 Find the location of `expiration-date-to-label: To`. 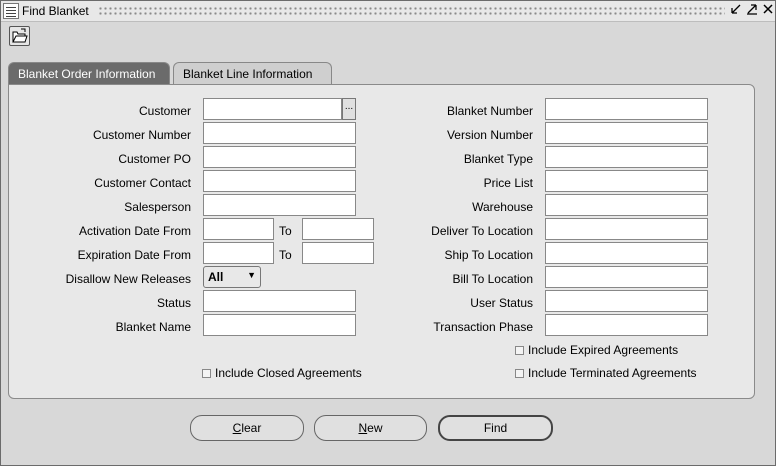

expiration-date-to-label: To is located at coordinates (285, 255).